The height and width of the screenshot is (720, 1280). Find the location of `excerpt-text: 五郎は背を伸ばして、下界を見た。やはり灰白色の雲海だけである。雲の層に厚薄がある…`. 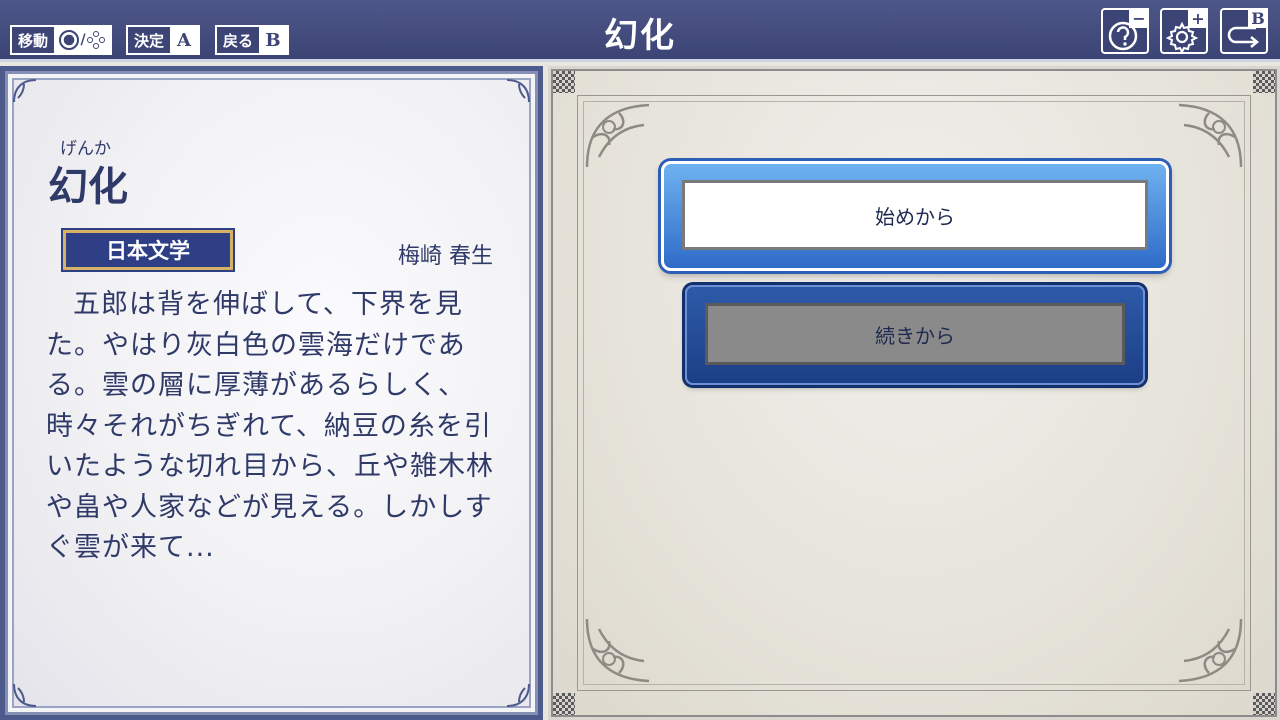

excerpt-text: 五郎は背を伸ばして、下界を見た。やはり灰白色の雲海だけである。雲の層に厚薄がある… is located at coordinates (270, 426).